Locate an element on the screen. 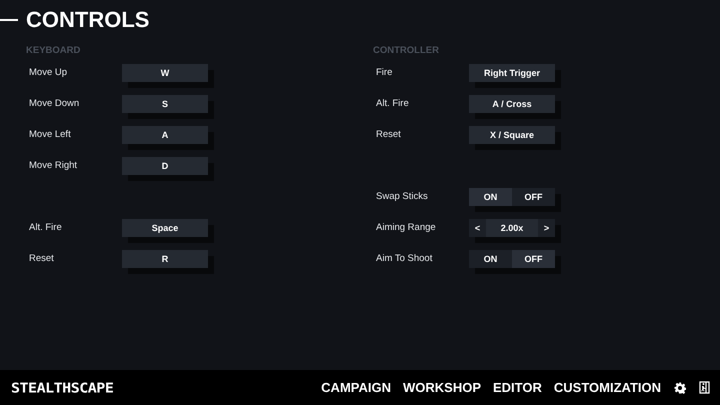 The height and width of the screenshot is (405, 720). nav-link: CAMPAIGN is located at coordinates (356, 387).